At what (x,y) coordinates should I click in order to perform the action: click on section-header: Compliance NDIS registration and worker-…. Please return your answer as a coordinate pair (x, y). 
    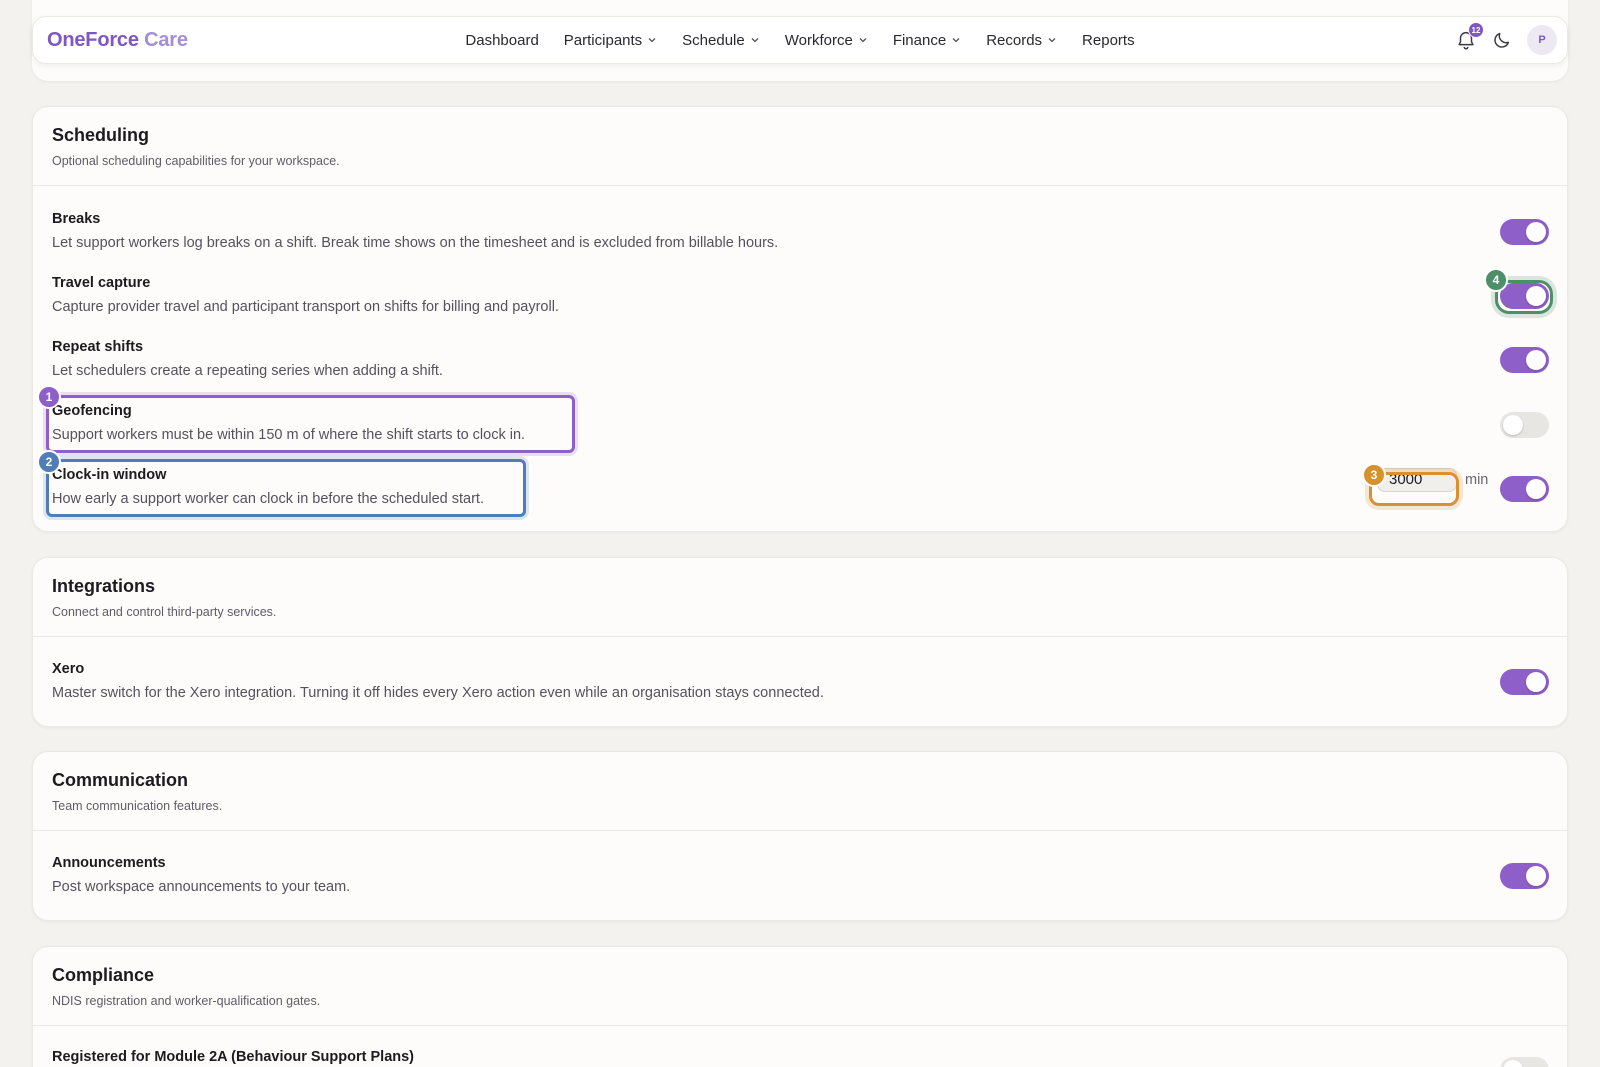
    Looking at the image, I should click on (800, 986).